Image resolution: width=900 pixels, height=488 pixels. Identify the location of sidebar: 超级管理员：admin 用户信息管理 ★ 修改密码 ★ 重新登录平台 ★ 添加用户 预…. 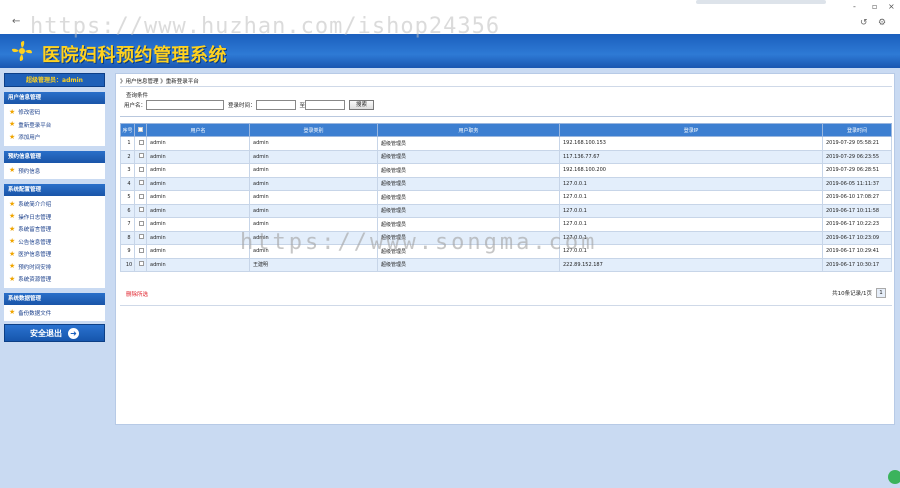
(54, 207).